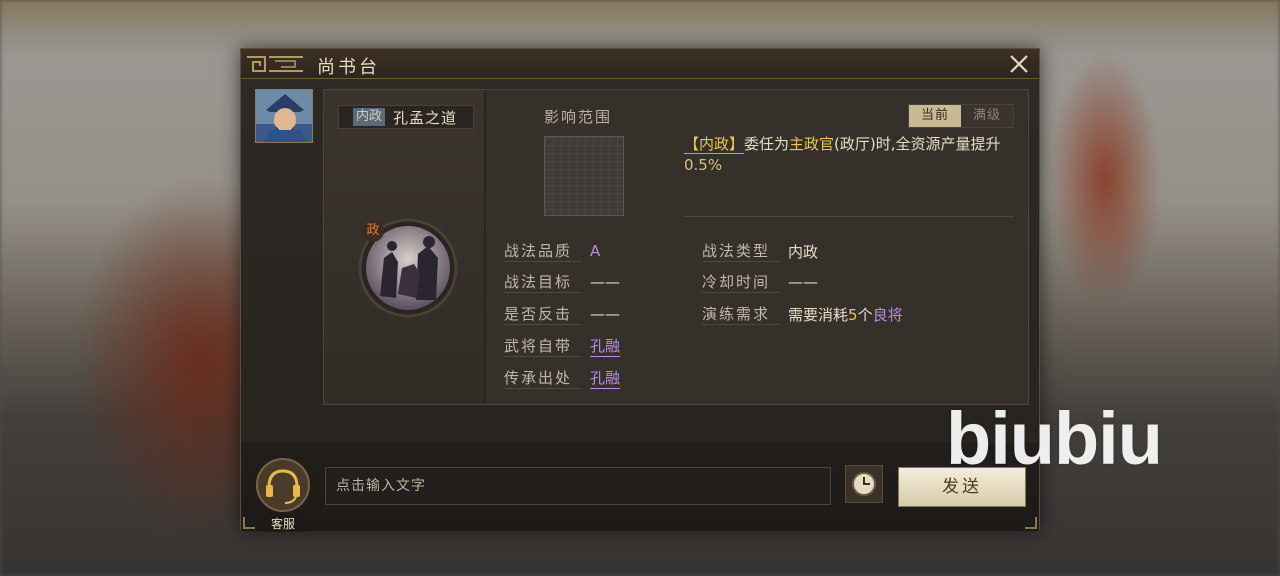  Describe the element at coordinates (605, 378) in the screenshot. I see `inherit-source-link: 孔融` at that location.